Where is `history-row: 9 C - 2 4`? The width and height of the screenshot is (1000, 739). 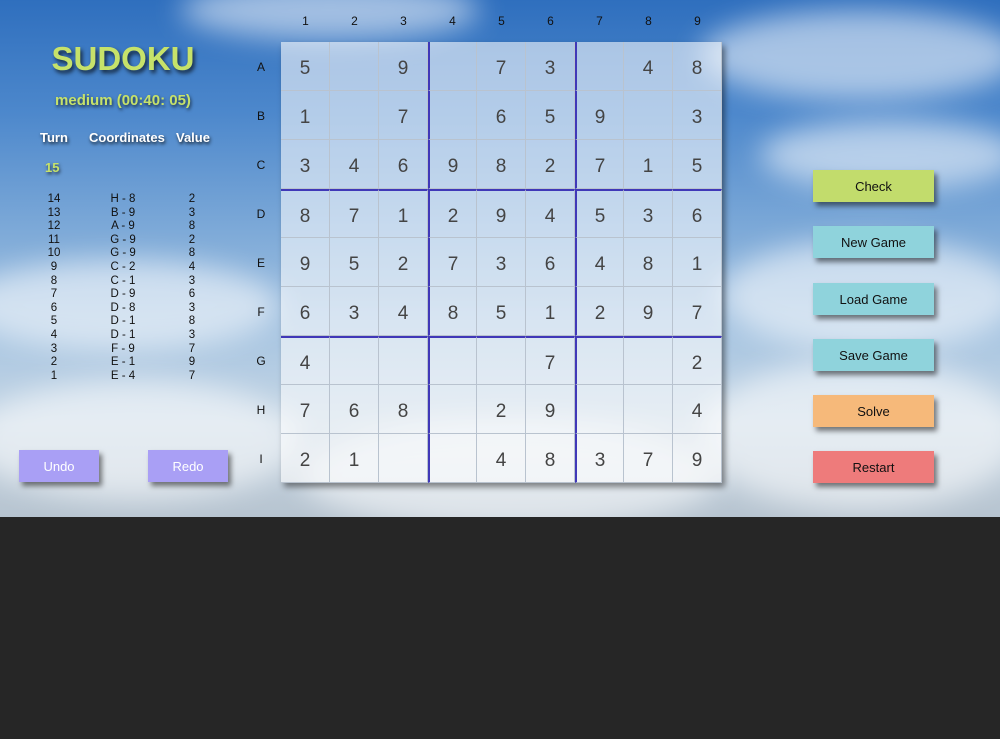 history-row: 9 C - 2 4 is located at coordinates (123, 268).